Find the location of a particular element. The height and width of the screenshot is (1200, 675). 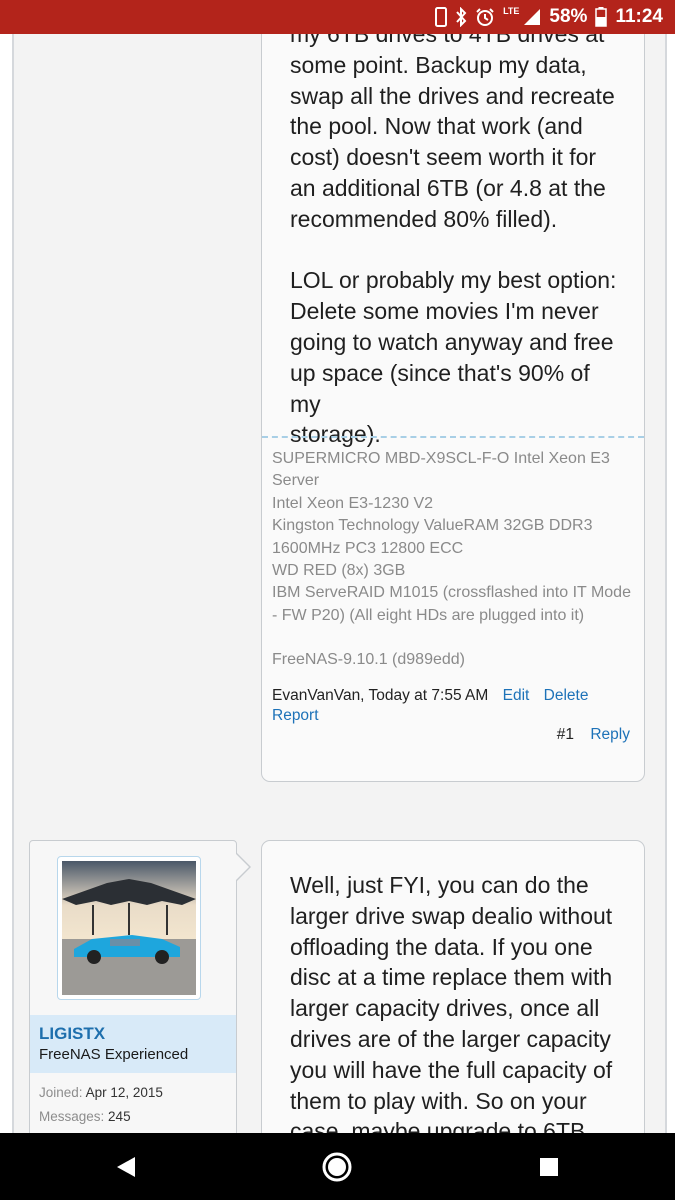

user-pointer-arrow-fill is located at coordinates (242, 867).